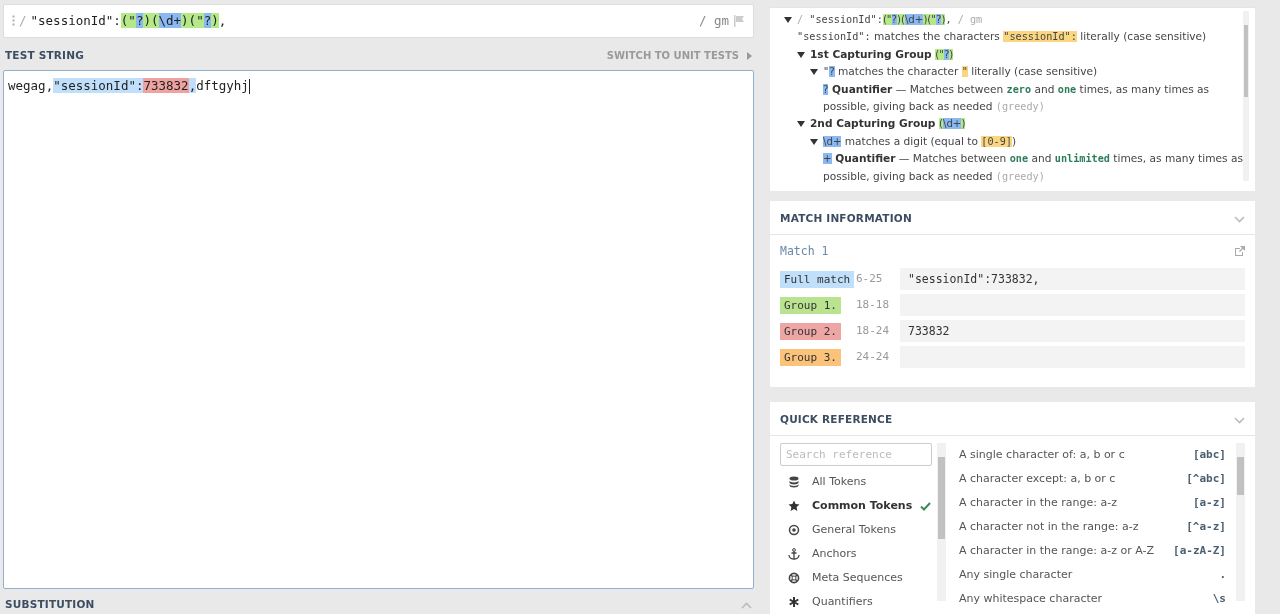 This screenshot has height=614, width=1280. What do you see at coordinates (13, 21) in the screenshot?
I see `drag-handle-icon` at bounding box center [13, 21].